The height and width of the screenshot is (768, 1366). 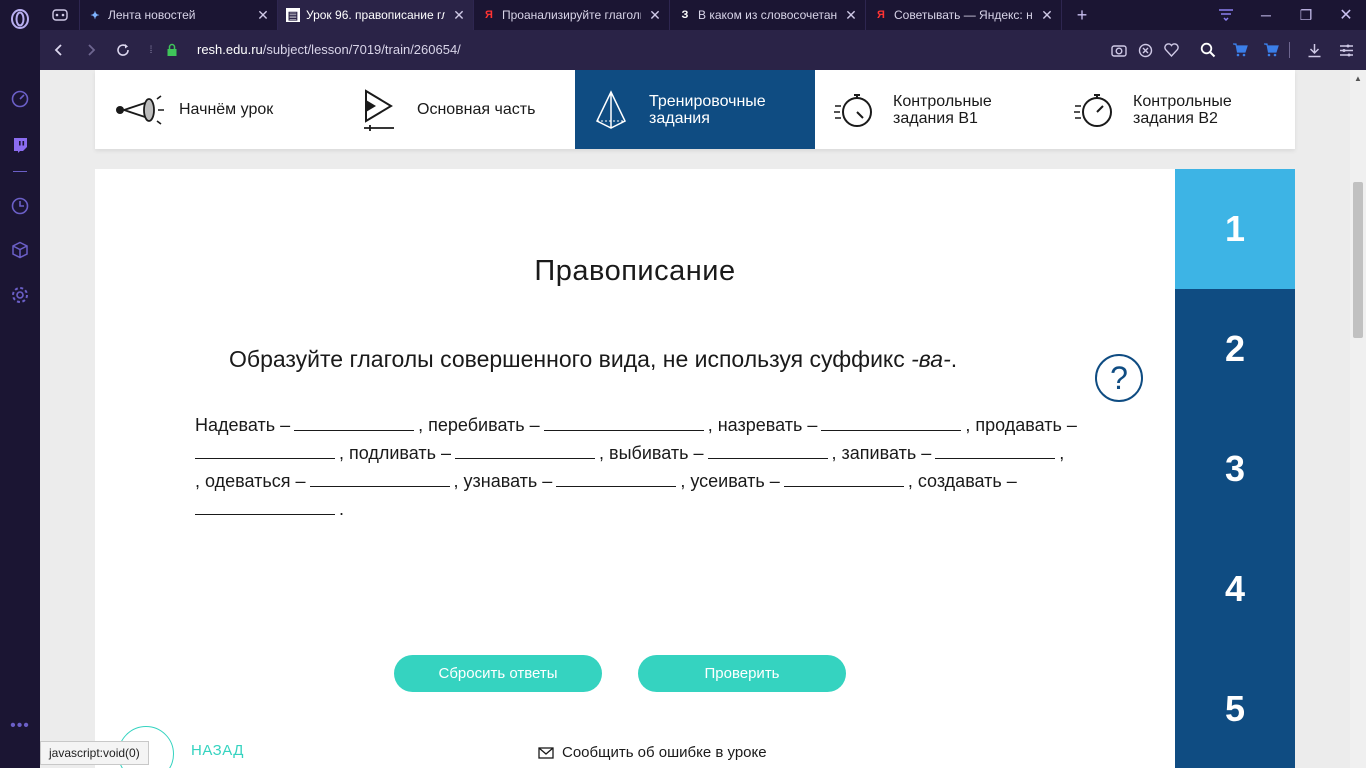 I want to click on nav-training-tasks: Тренировочные задания, so click(x=695, y=109).